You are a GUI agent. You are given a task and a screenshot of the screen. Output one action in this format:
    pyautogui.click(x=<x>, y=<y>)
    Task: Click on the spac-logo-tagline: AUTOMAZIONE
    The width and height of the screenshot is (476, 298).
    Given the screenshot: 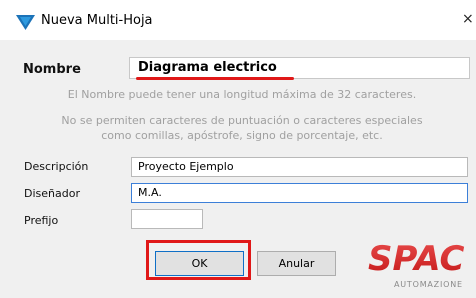 What is the action you would take?
    pyautogui.click(x=428, y=284)
    